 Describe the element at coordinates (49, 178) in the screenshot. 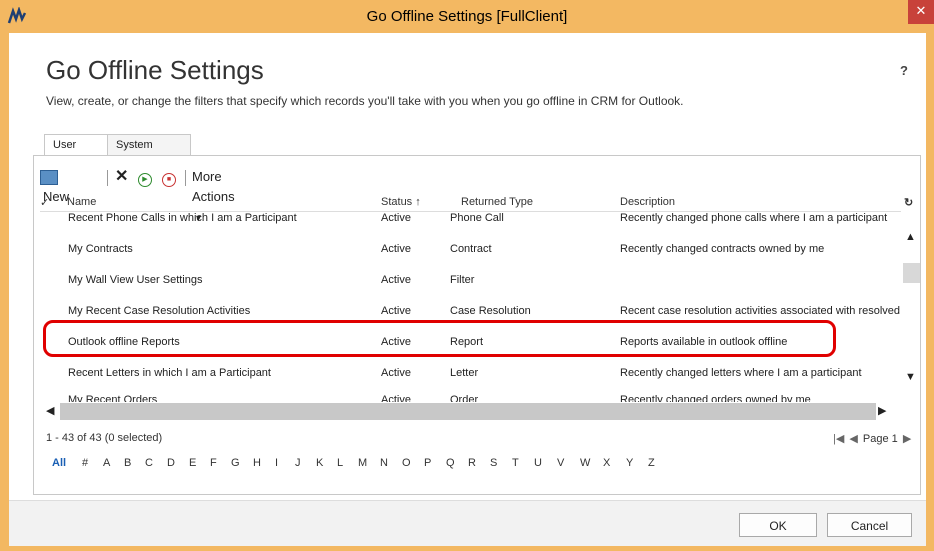

I see `new-record-icon` at that location.